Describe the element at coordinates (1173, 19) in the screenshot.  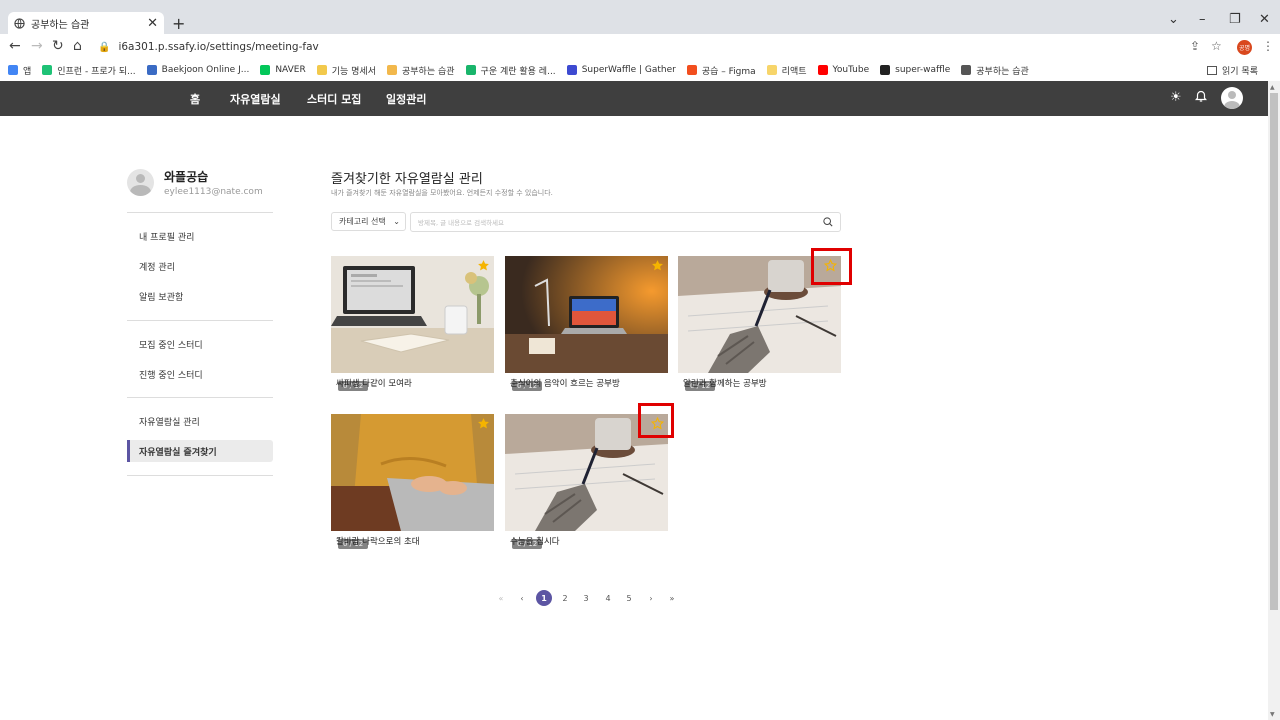
I see `tab-search-icon: ⌄` at that location.